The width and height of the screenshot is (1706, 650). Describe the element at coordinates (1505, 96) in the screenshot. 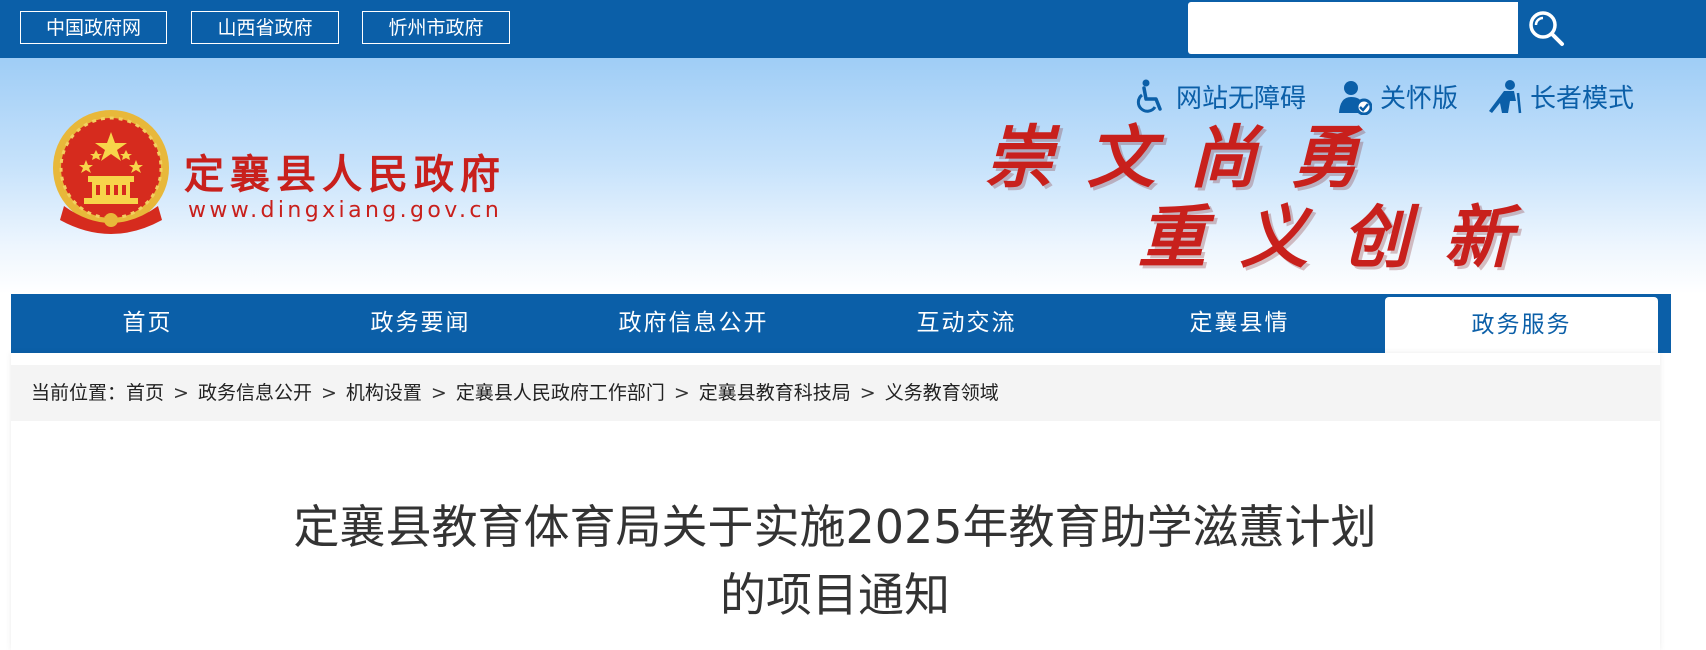

I see `elder-person-icon` at that location.